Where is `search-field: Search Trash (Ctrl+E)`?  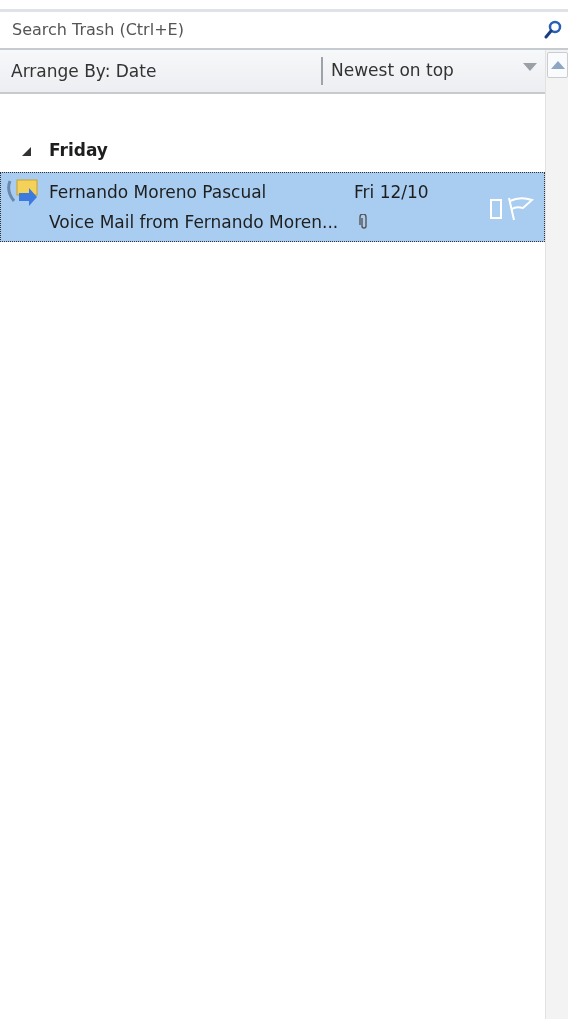
search-field: Search Trash (Ctrl+E) is located at coordinates (278, 30).